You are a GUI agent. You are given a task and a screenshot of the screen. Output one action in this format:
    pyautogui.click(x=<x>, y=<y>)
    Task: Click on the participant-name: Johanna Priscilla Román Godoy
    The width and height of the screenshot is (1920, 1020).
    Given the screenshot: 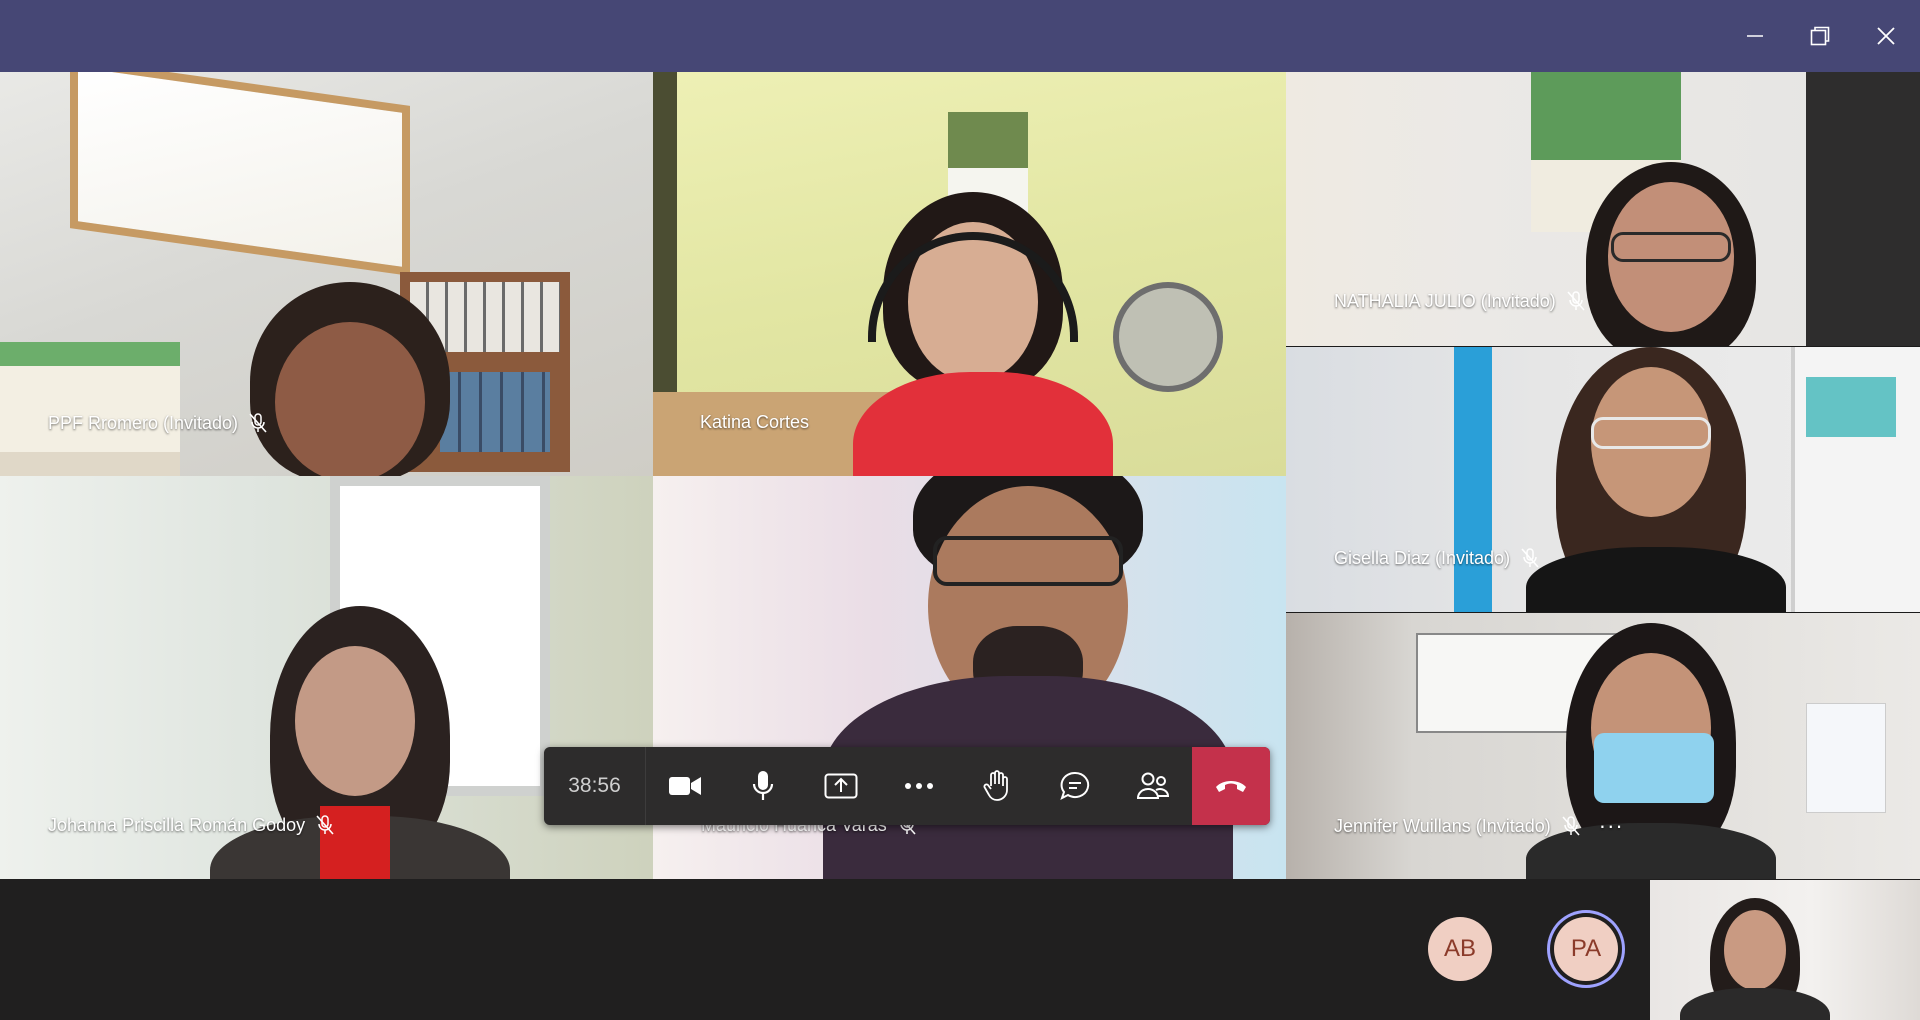 What is the action you would take?
    pyautogui.click(x=177, y=824)
    